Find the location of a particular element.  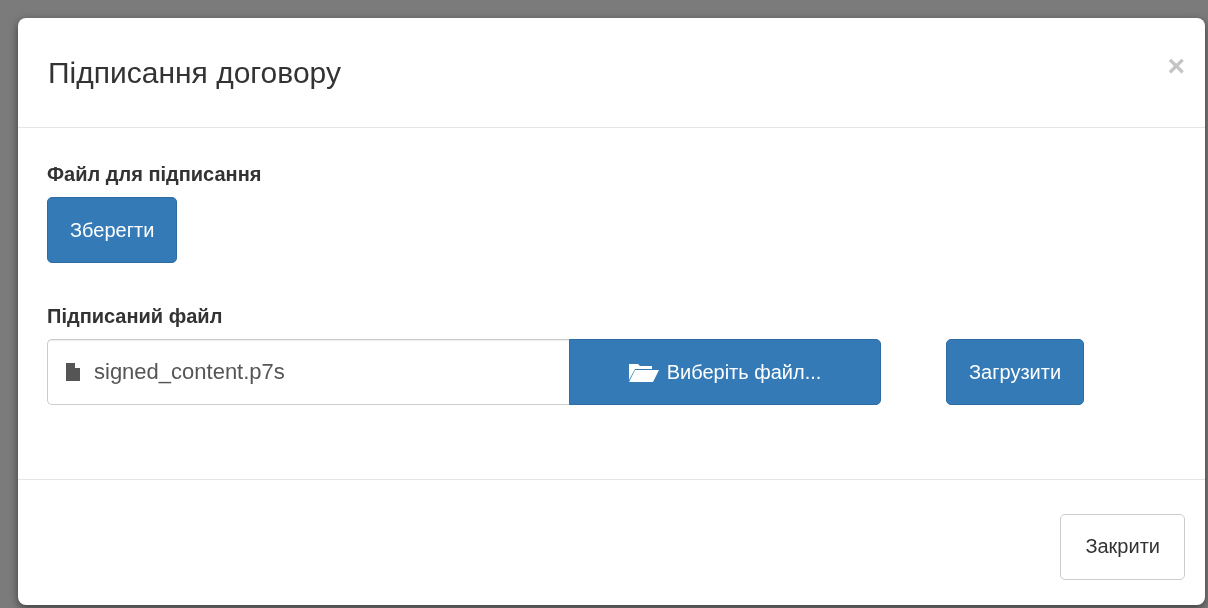

field-label: Файл для підписання is located at coordinates (154, 174).